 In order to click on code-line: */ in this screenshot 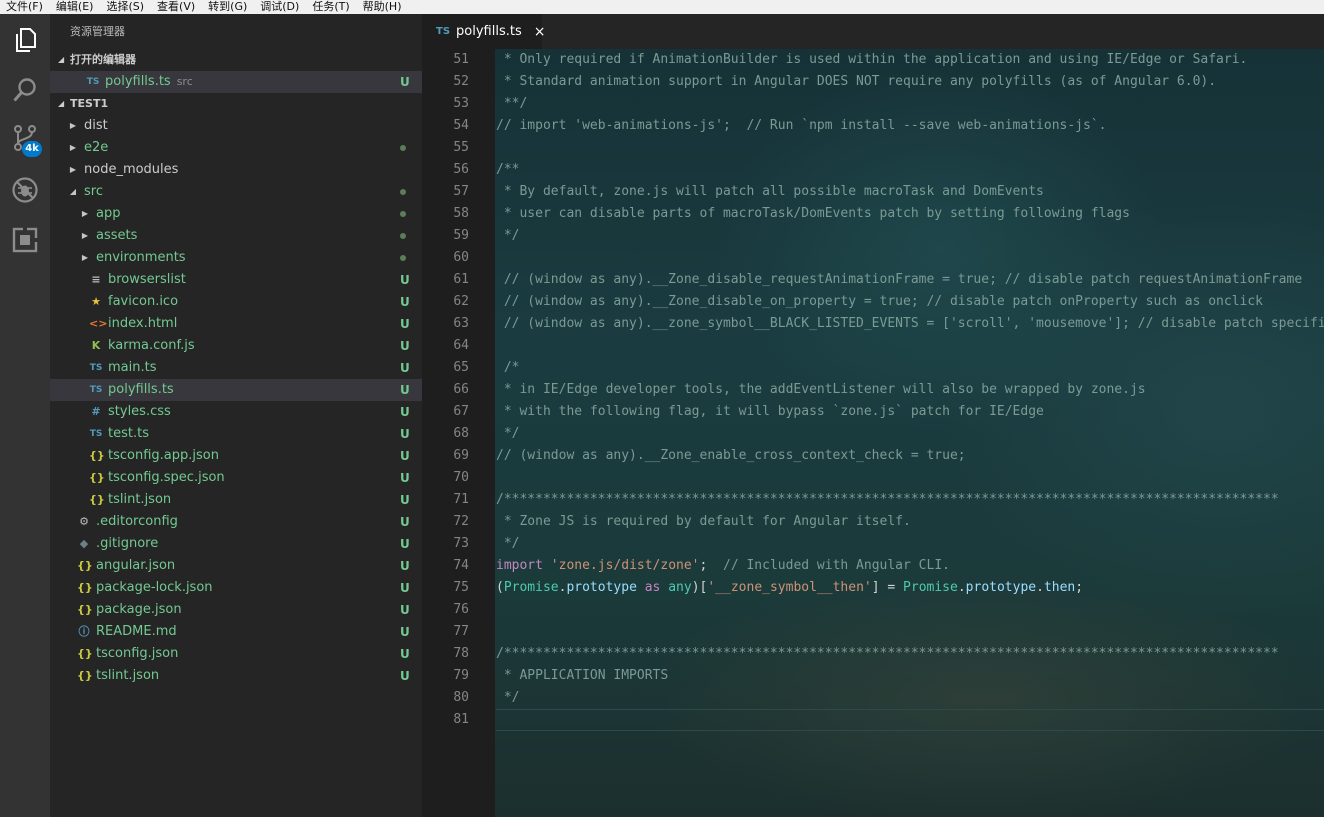, I will do `click(508, 434)`.